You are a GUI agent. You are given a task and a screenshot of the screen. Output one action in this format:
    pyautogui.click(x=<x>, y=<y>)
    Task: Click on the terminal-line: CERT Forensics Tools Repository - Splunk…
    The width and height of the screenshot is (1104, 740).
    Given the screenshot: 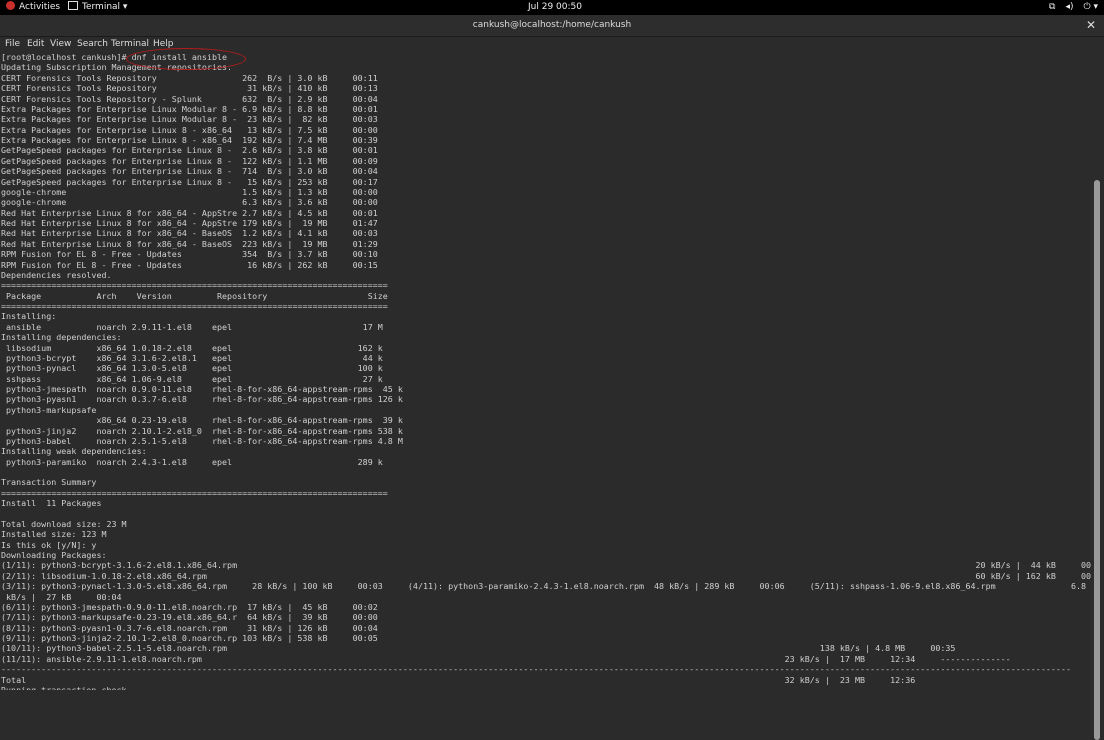 What is the action you would take?
    pyautogui.click(x=189, y=98)
    